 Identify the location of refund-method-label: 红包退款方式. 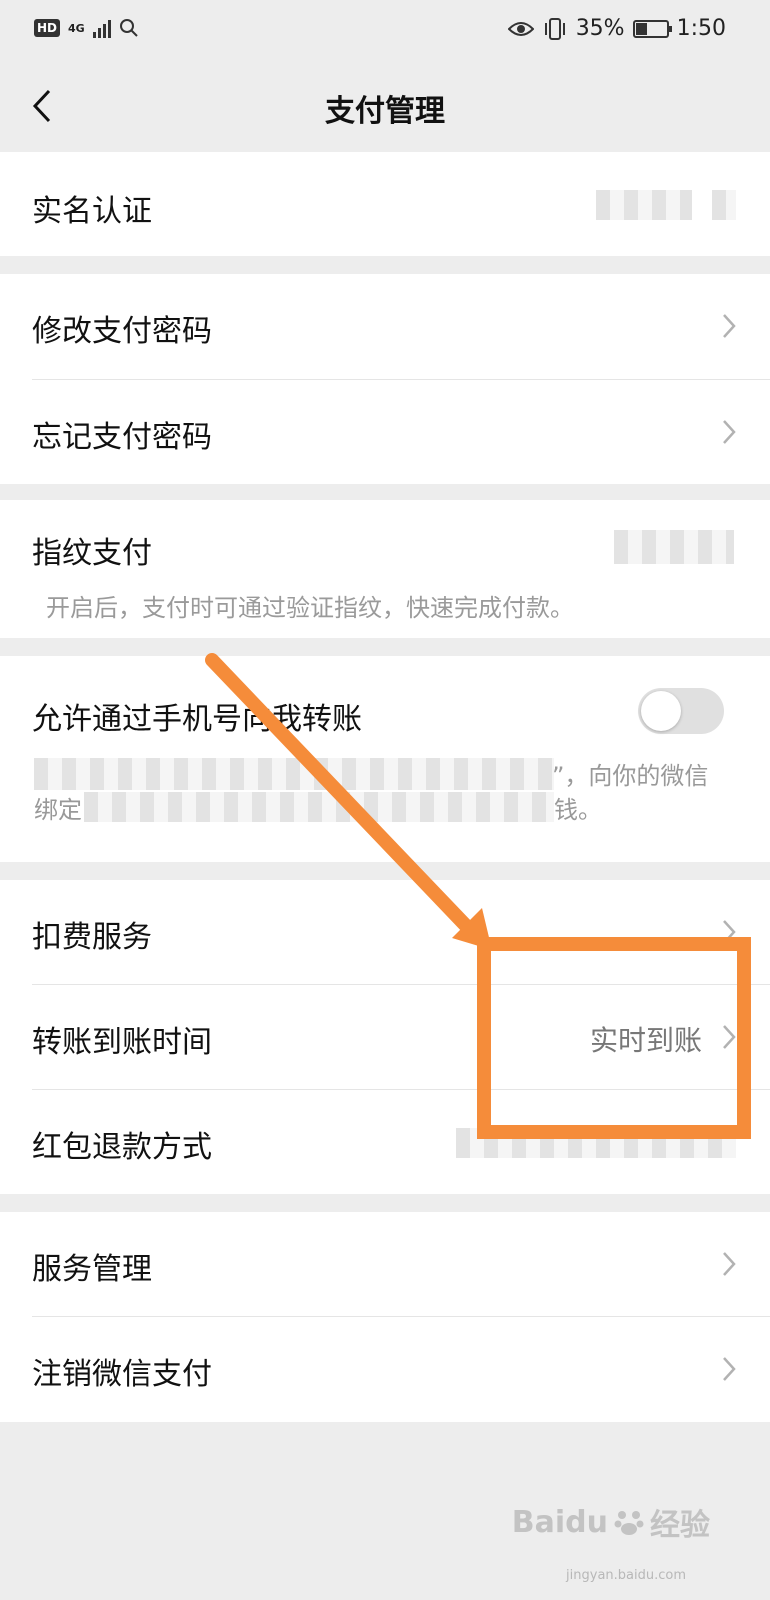
(122, 1147).